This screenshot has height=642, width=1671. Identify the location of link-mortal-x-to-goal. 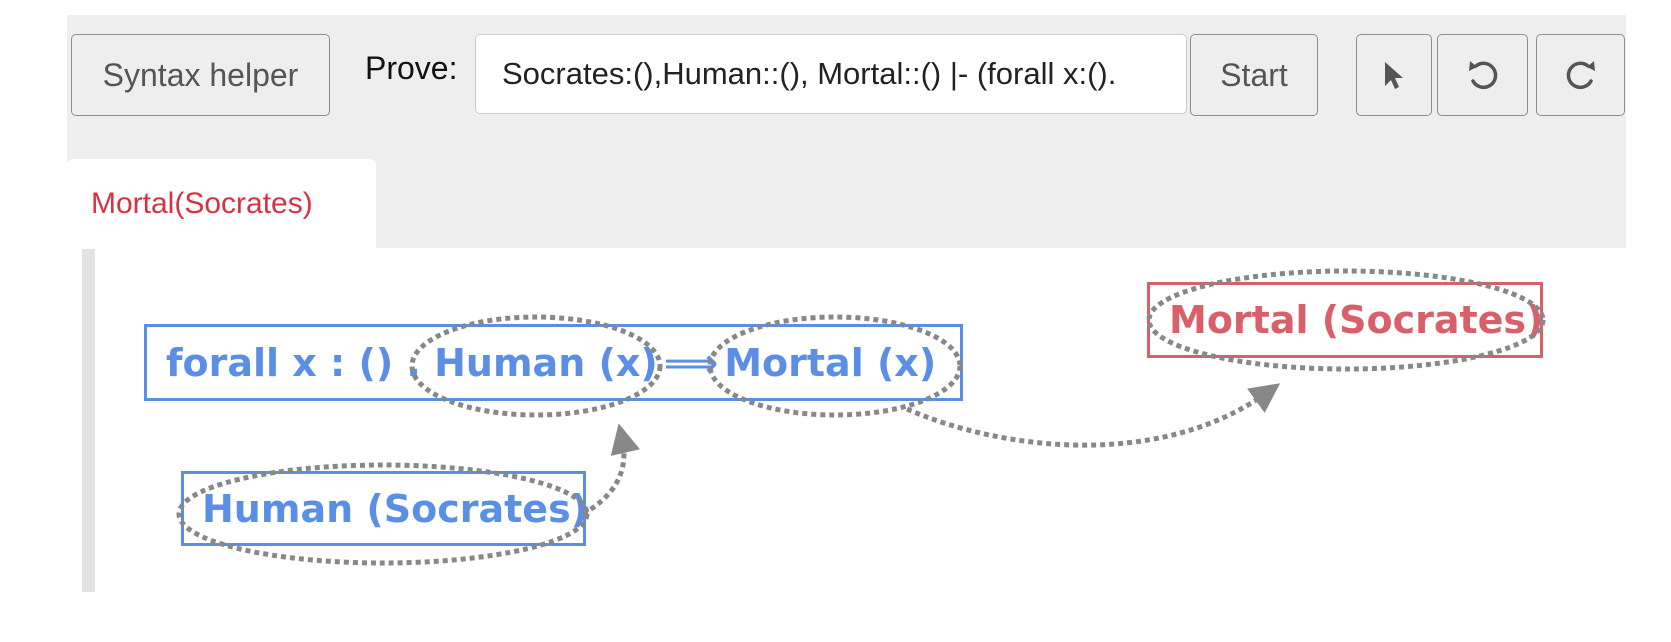
(1093, 415).